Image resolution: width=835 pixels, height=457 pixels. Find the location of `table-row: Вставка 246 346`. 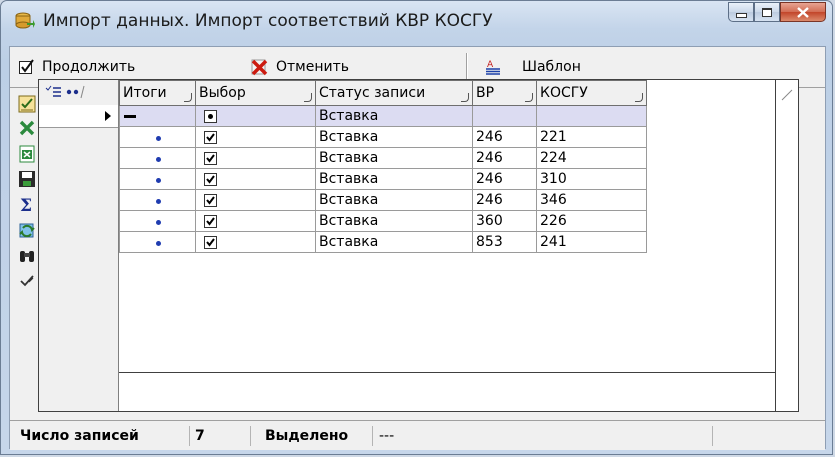

table-row: Вставка 246 346 is located at coordinates (383, 200).